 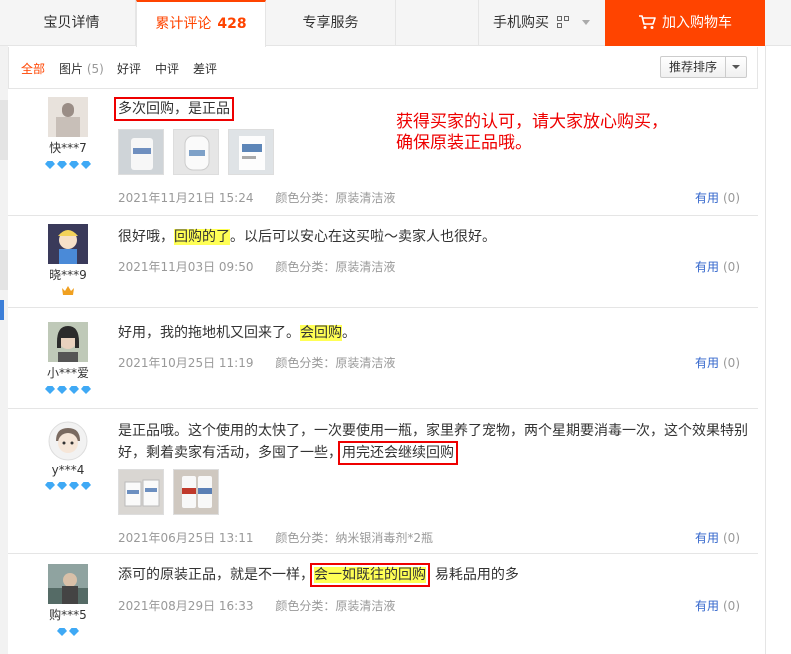 I want to click on sort-dropdown: 推荐排序, so click(x=703, y=67).